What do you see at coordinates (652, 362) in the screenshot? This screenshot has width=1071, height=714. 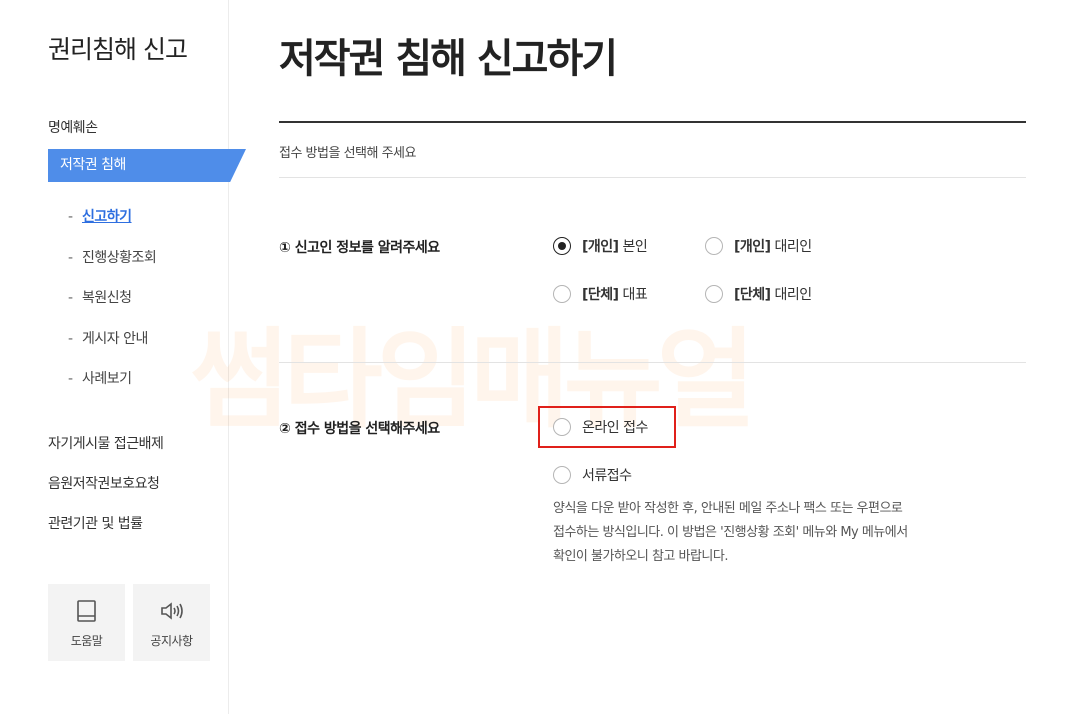 I see `section-divider` at bounding box center [652, 362].